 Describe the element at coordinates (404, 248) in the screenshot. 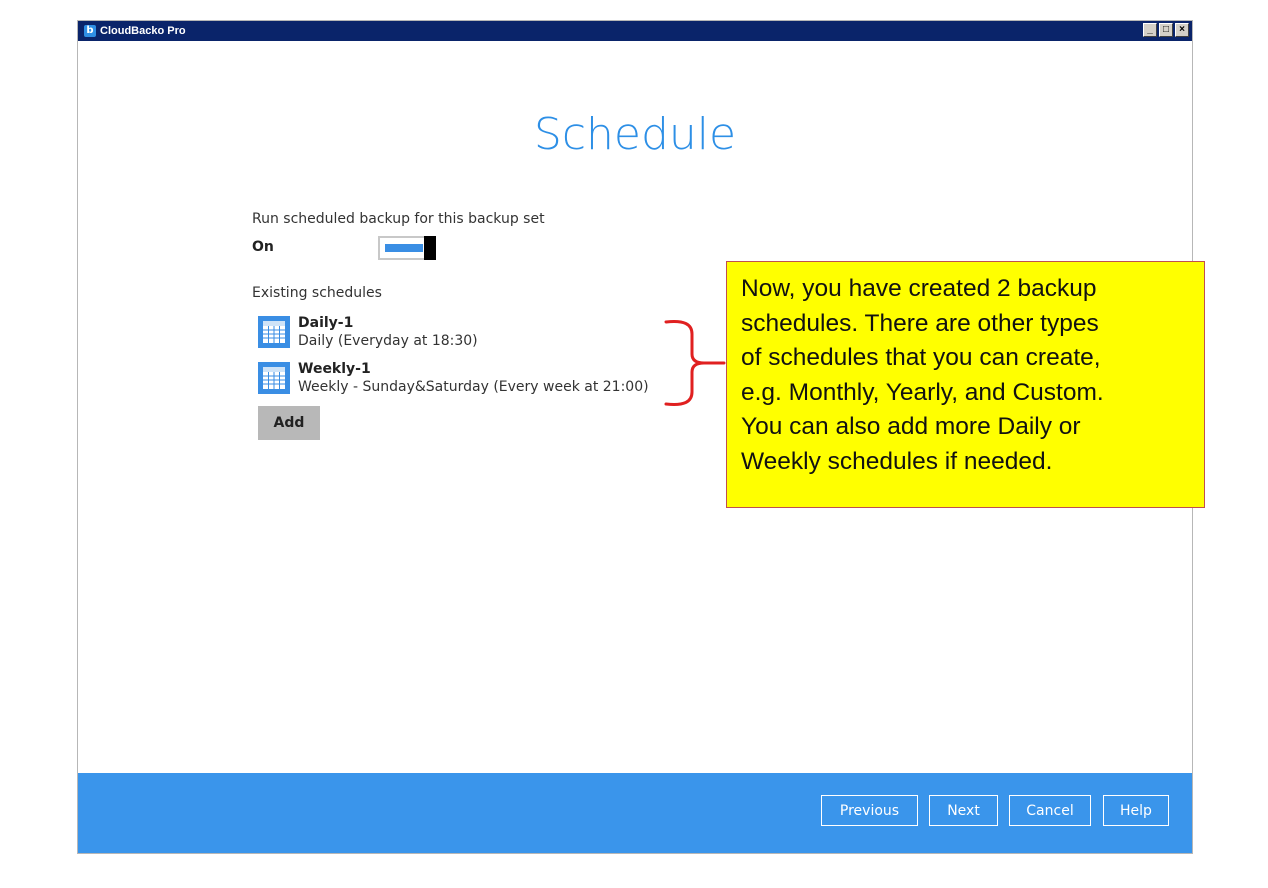

I see `toggle-track-fill` at that location.